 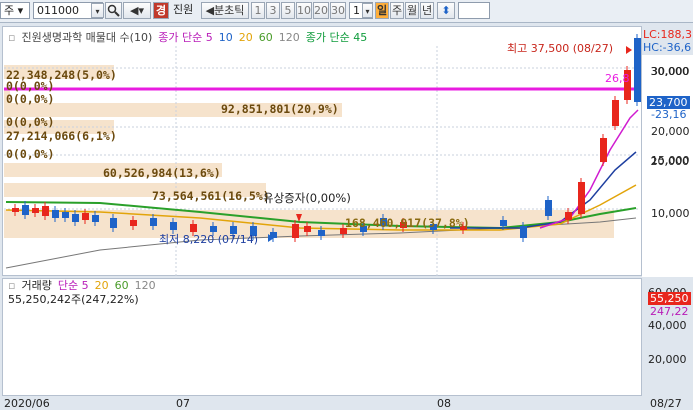 What do you see at coordinates (30, 154) in the screenshot?
I see `profile-label-7: 0(0,0%)` at bounding box center [30, 154].